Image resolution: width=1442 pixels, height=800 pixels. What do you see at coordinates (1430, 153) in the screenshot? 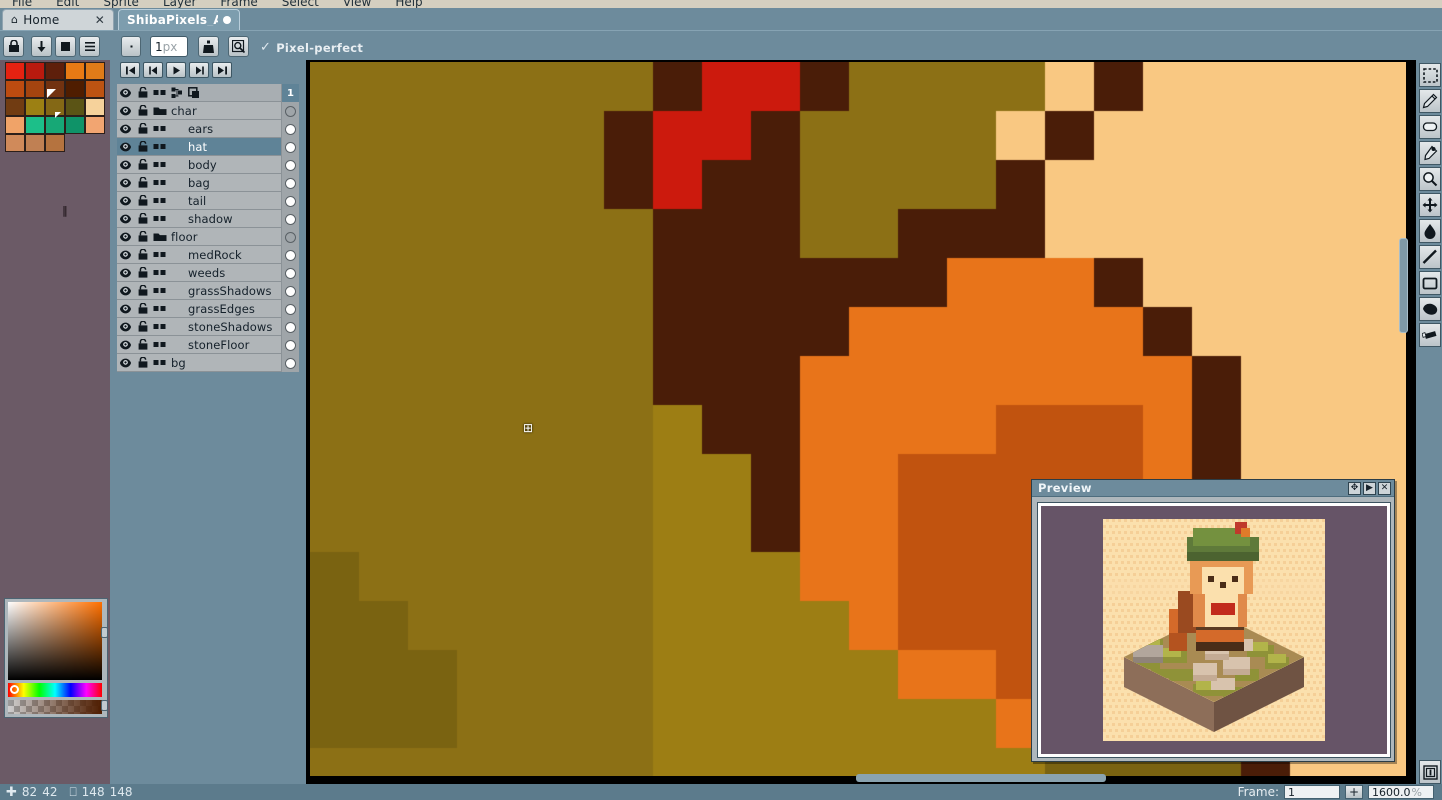
I see `eyedropper-tool` at bounding box center [1430, 153].